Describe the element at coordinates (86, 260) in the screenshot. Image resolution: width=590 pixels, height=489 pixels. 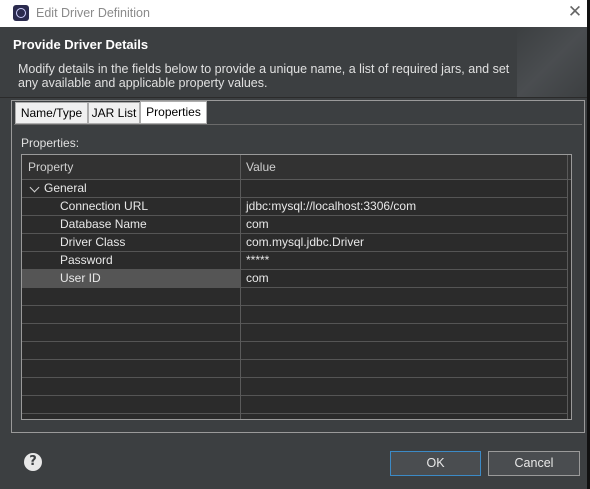
I see `property-name: Password` at that location.